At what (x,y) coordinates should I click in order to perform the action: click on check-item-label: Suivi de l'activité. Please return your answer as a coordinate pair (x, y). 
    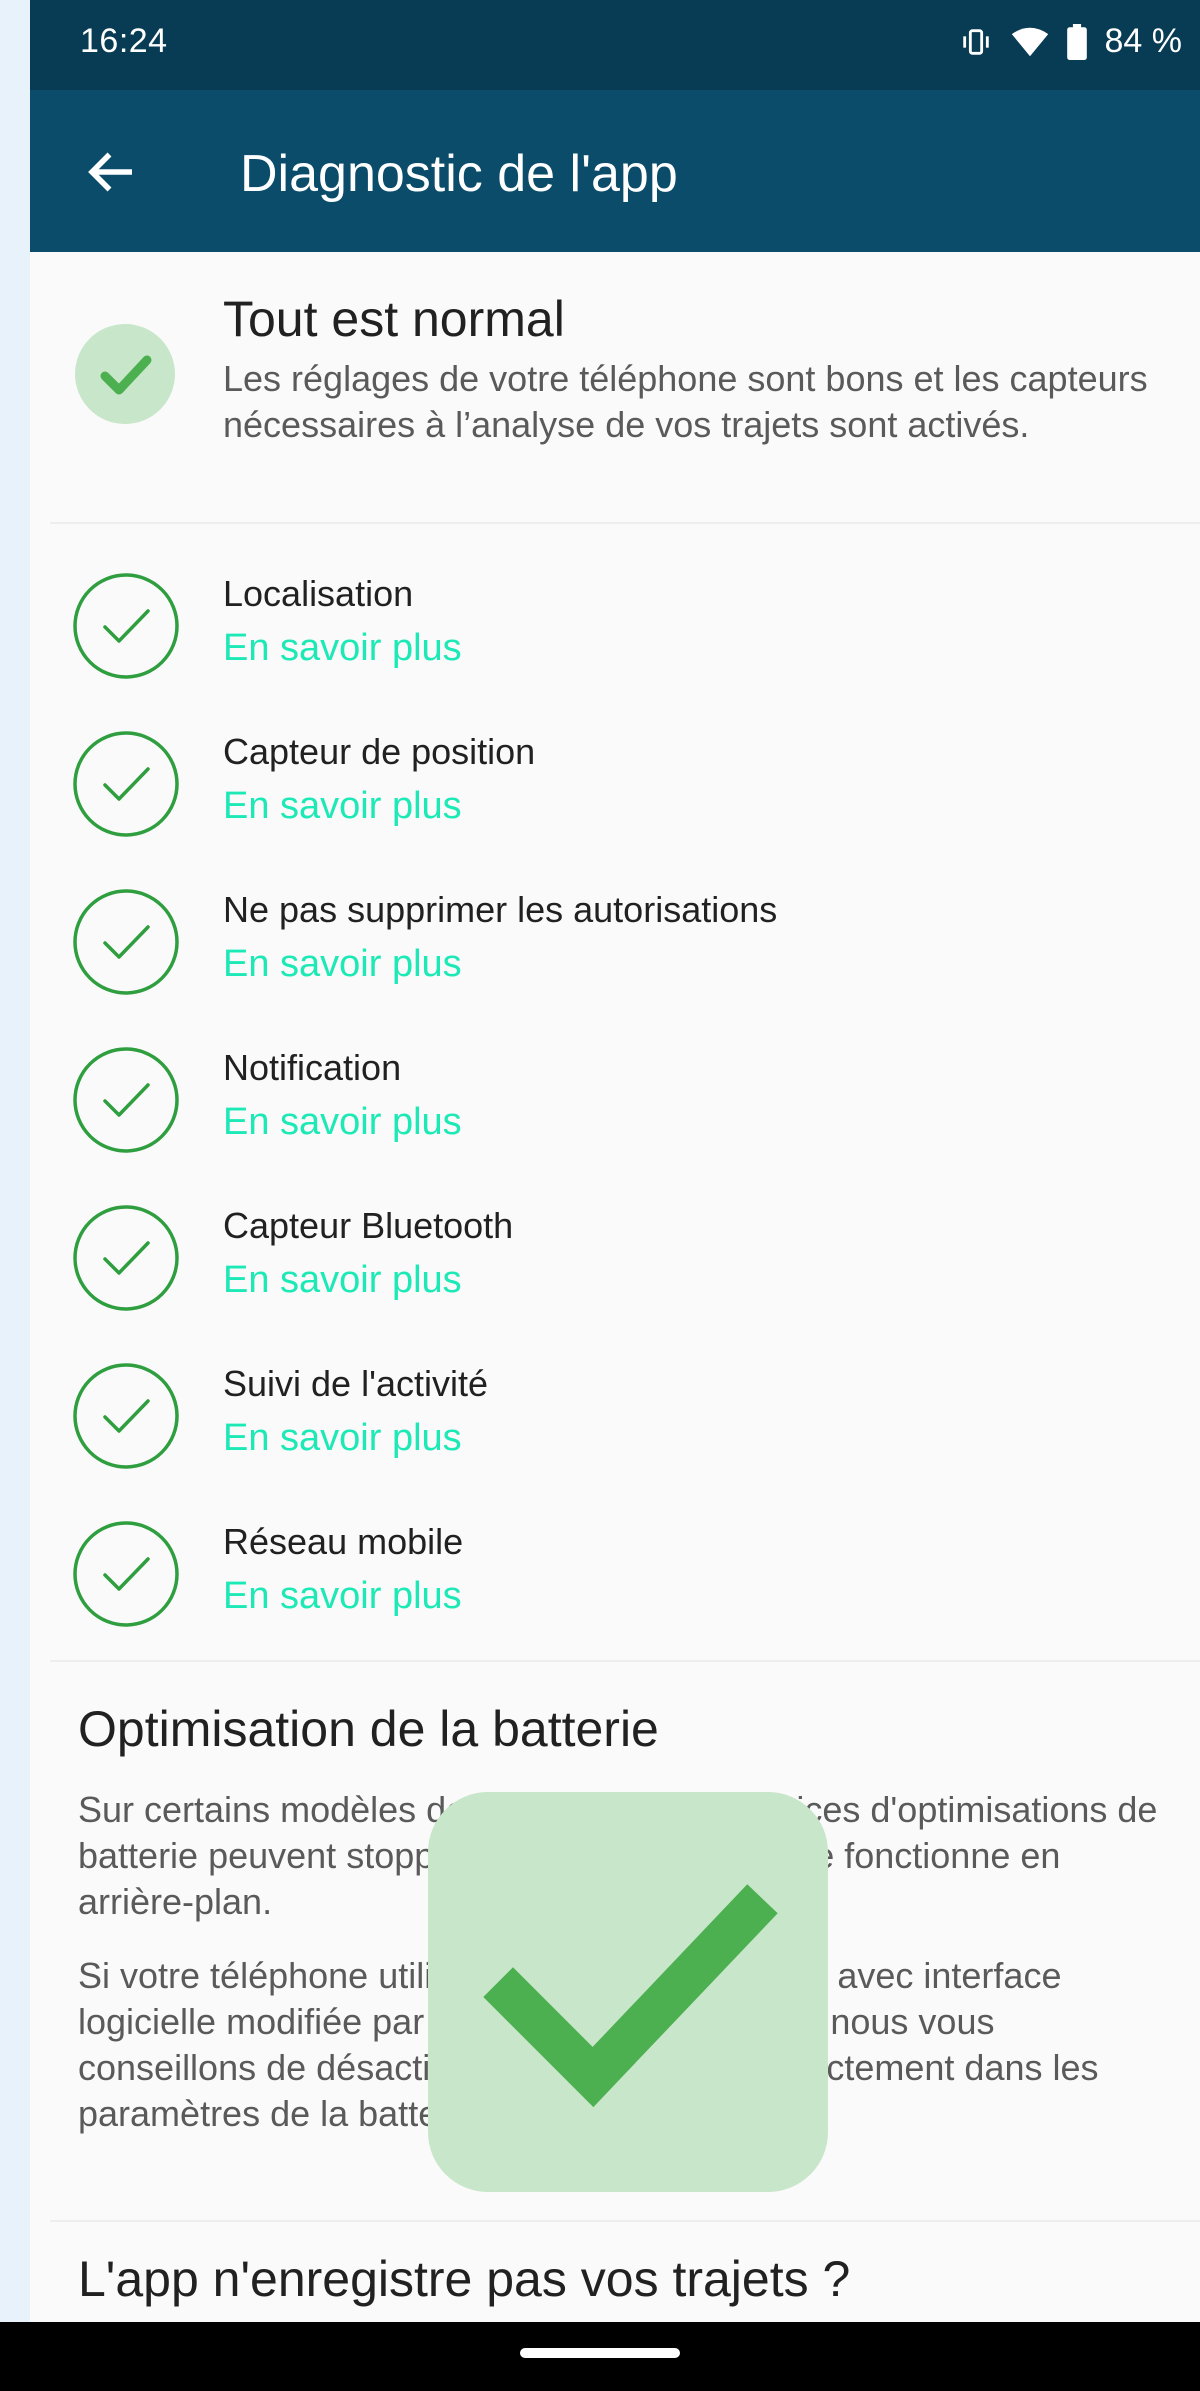
    Looking at the image, I should click on (355, 1383).